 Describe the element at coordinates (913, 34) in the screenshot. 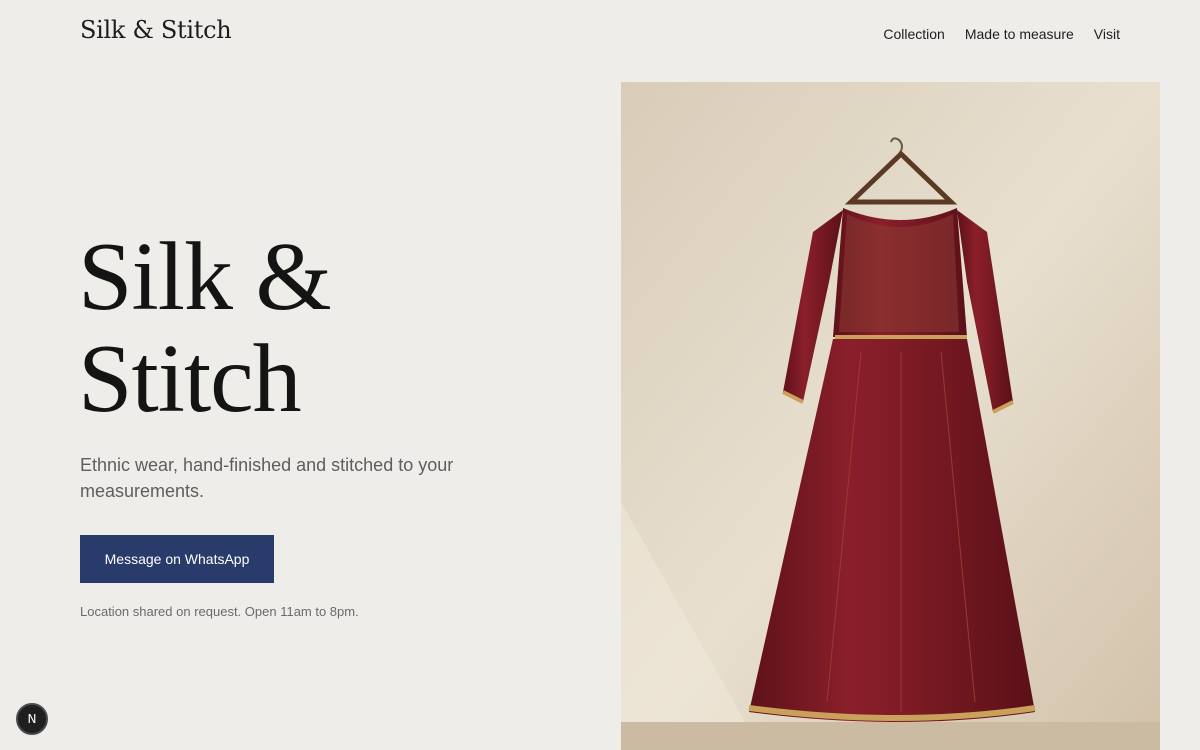

I see `nav-link-collection: Collection` at that location.